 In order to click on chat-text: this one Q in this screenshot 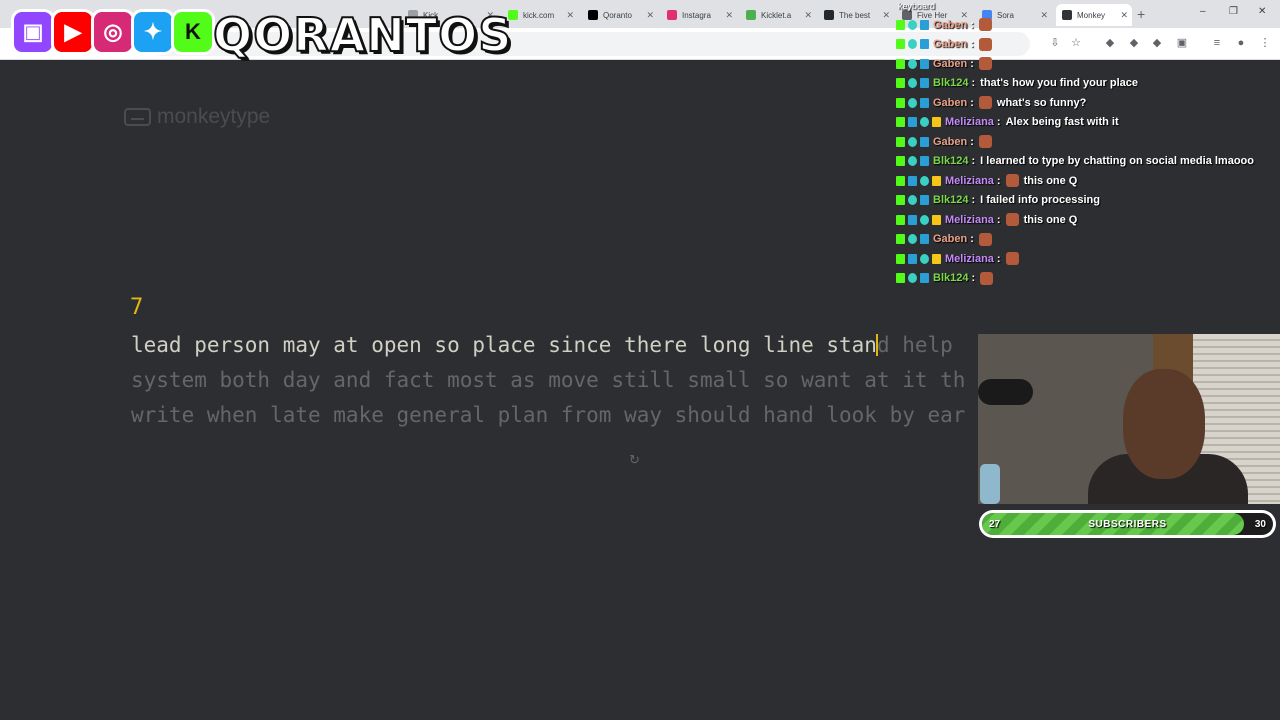, I will do `click(1050, 180)`.